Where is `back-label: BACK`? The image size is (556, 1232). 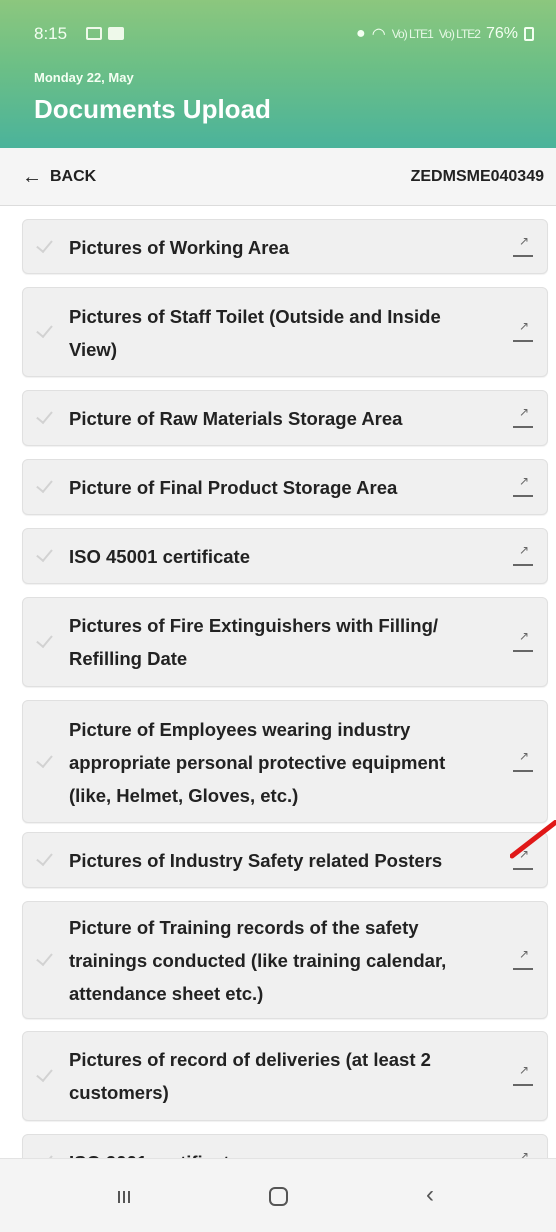
back-label: BACK is located at coordinates (73, 176).